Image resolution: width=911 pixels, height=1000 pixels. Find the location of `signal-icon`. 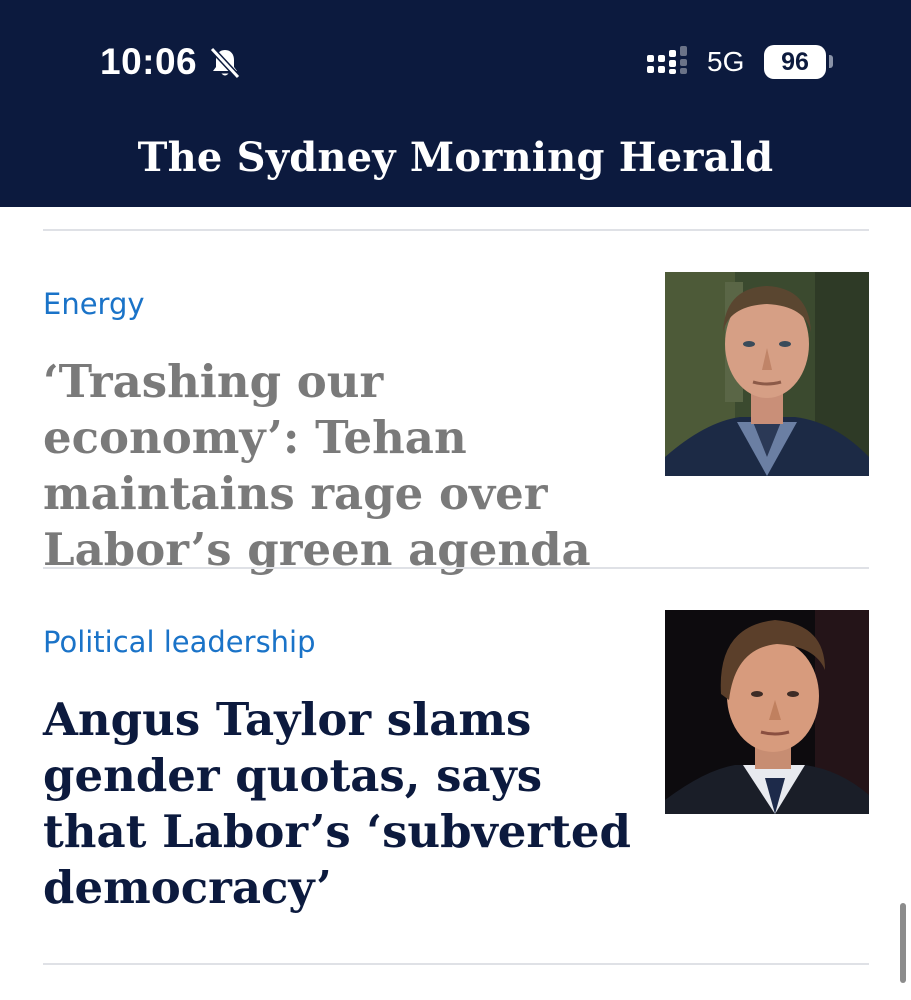

signal-icon is located at coordinates (667, 60).